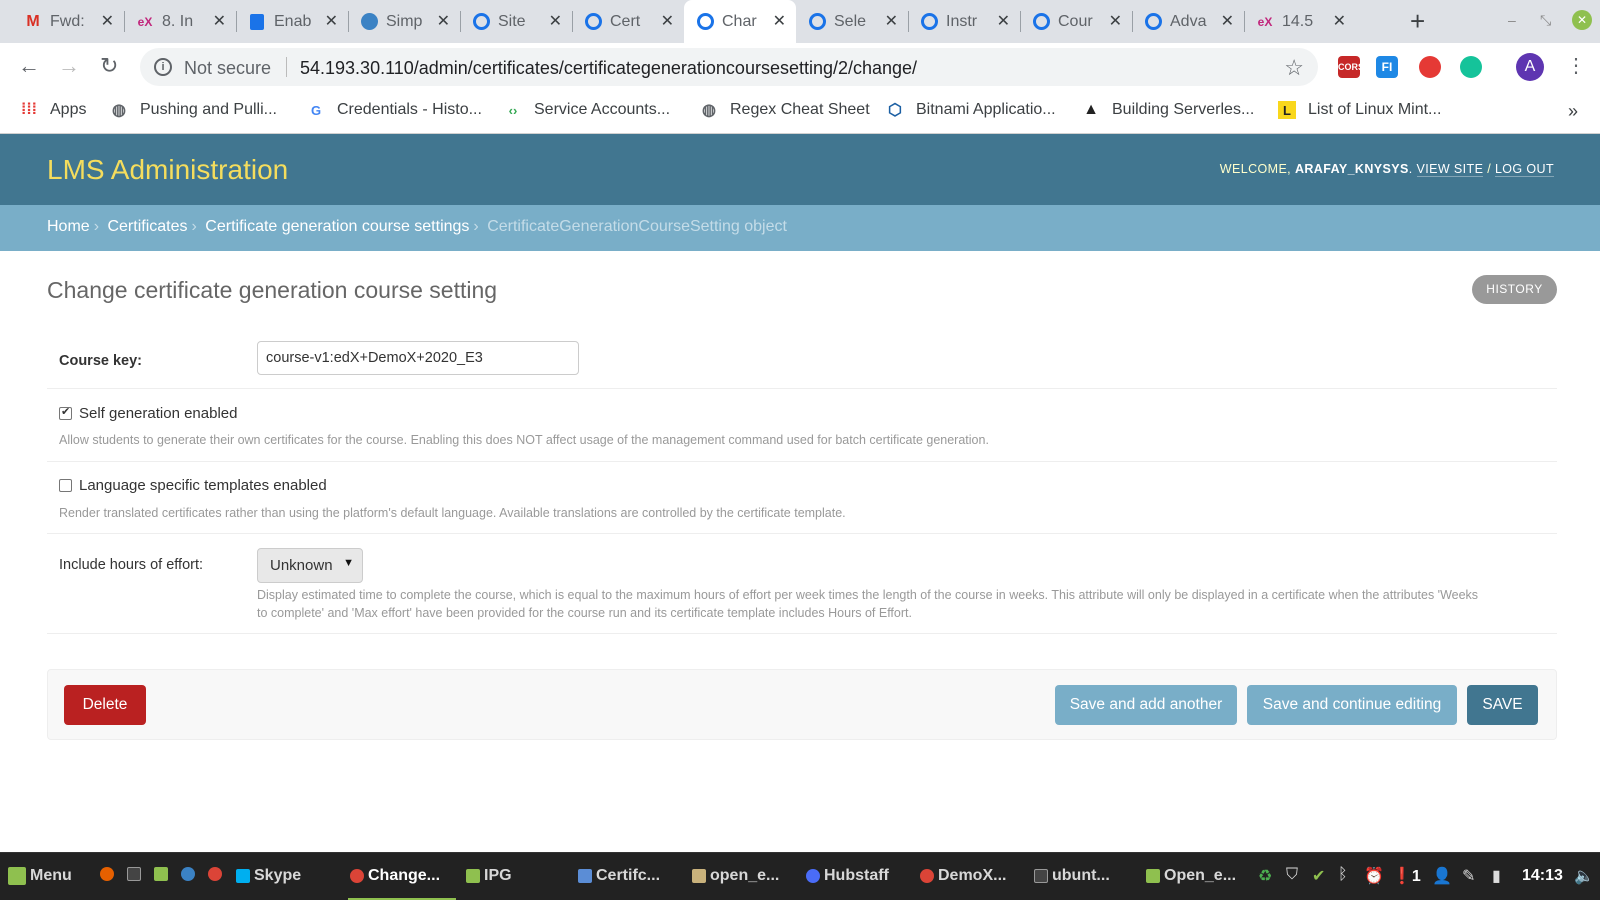  Describe the element at coordinates (163, 67) in the screenshot. I see `info-icon: i` at that location.